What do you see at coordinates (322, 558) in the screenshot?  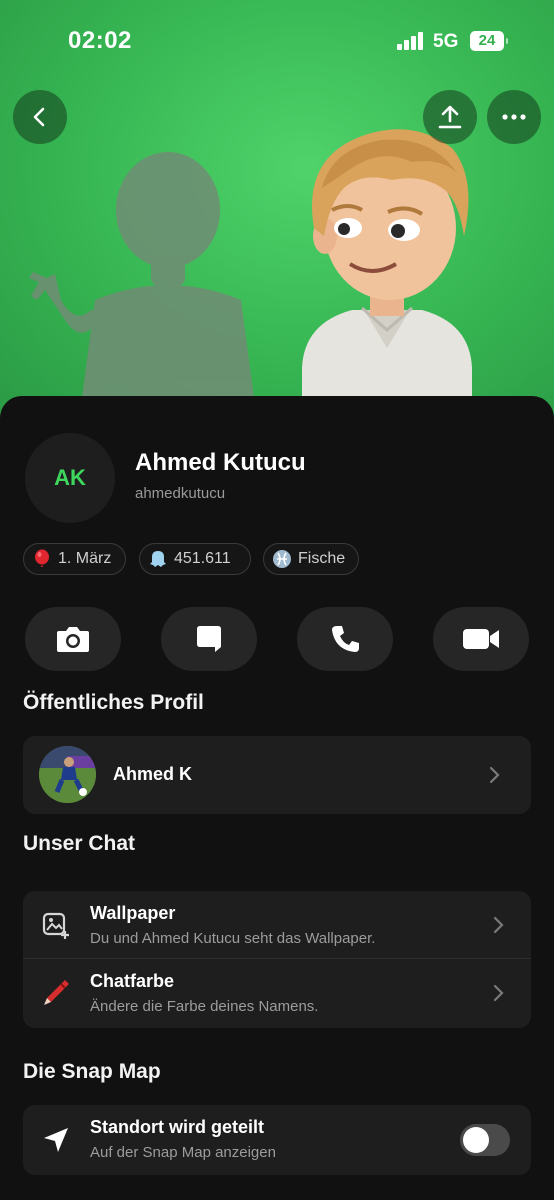 I see `zodiac-label: Fische` at bounding box center [322, 558].